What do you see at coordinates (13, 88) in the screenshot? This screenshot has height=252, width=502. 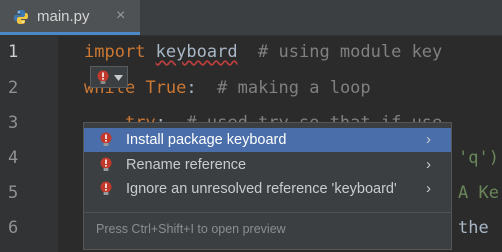 I see `line-number: 2` at bounding box center [13, 88].